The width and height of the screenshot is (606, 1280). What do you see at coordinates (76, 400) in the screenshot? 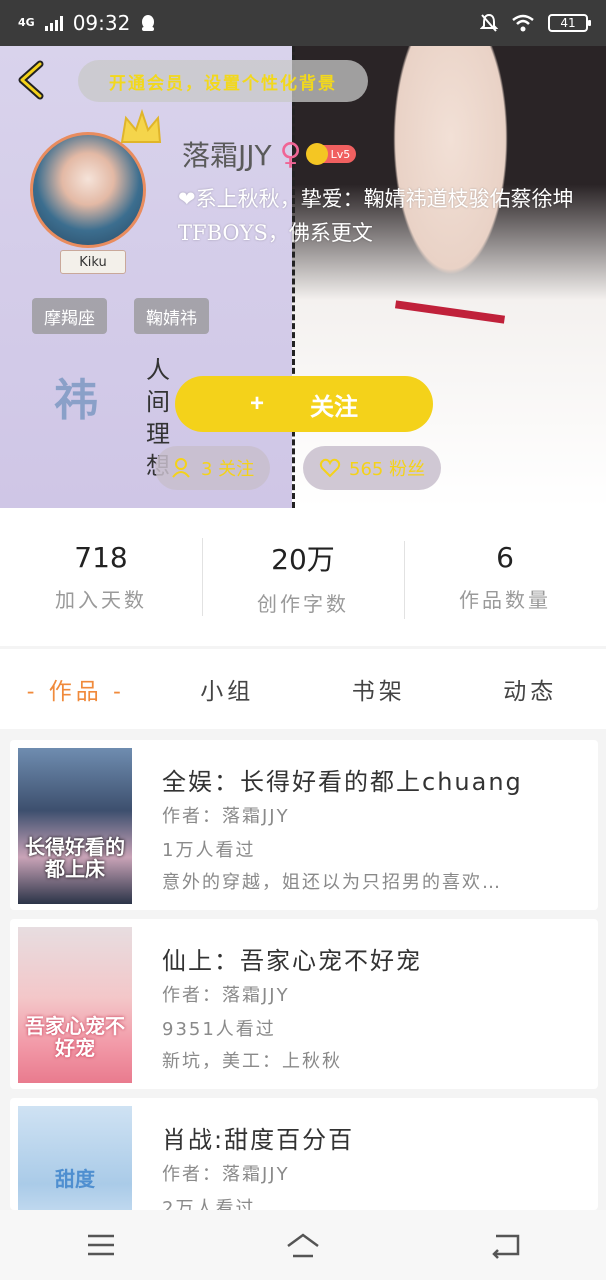
I see `decorative-character: 祎` at bounding box center [76, 400].